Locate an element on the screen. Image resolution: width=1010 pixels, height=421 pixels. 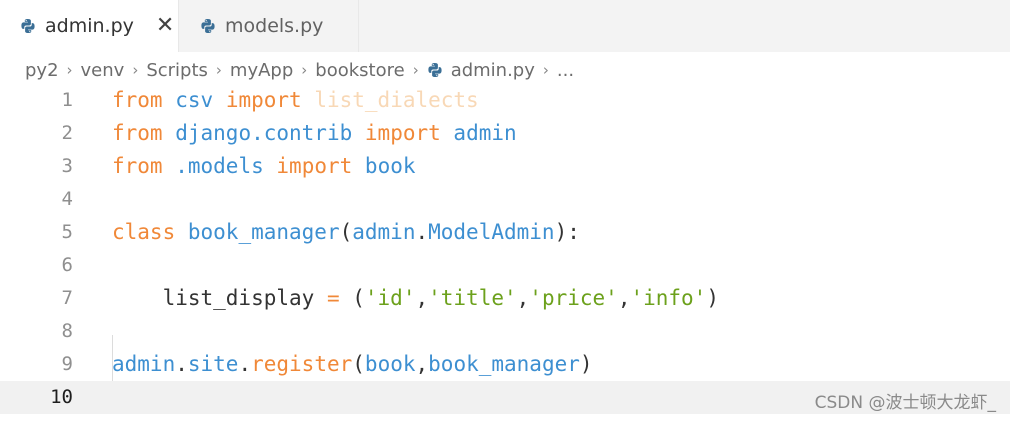
line-number: 10 is located at coordinates (61, 397).